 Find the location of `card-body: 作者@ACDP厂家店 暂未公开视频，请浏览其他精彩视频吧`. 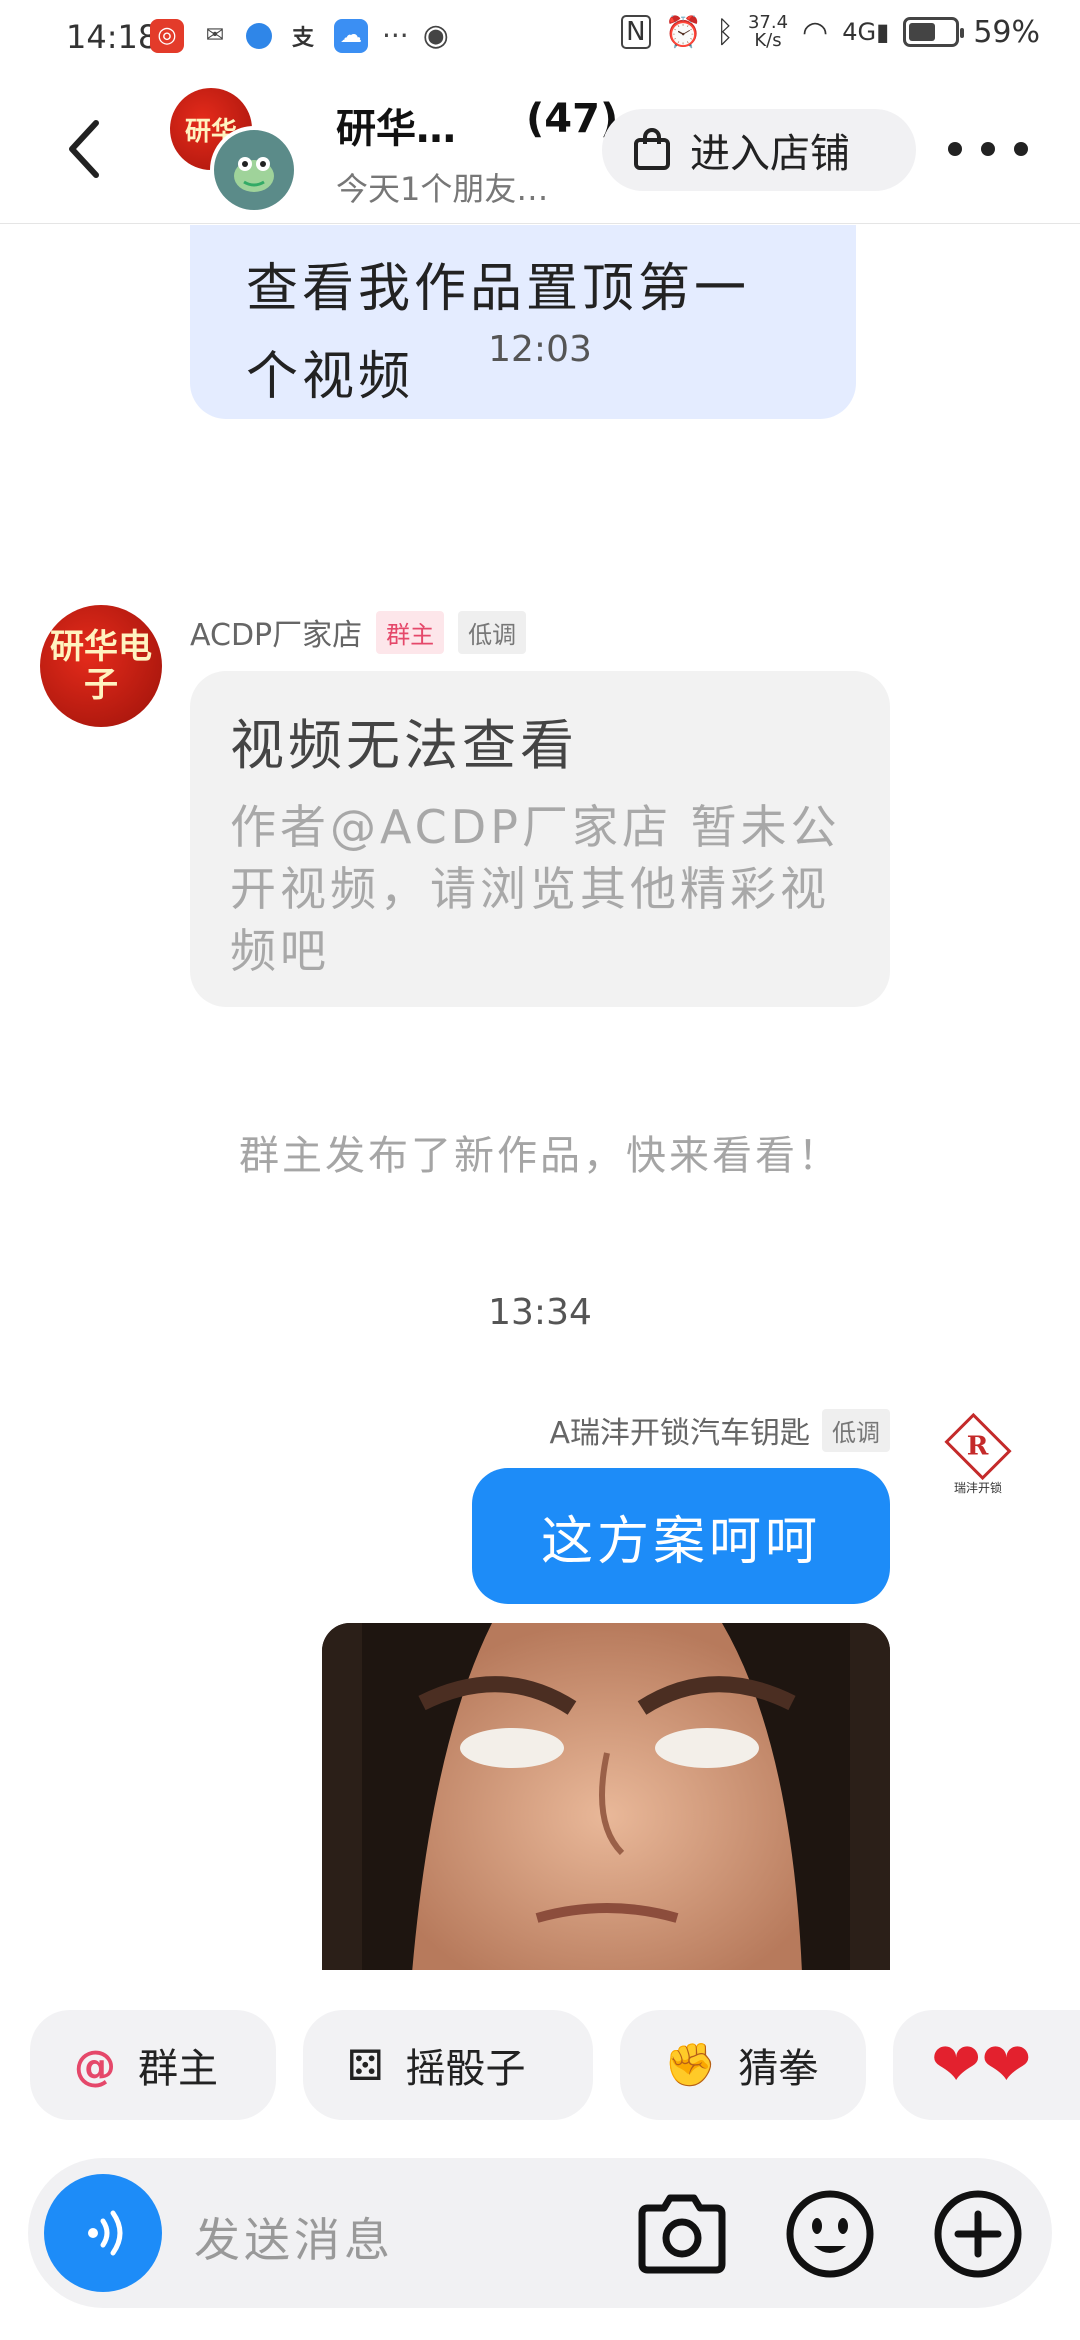

card-body: 作者@ACDP厂家店 暂未公开视频，请浏览其他精彩视频吧 is located at coordinates (535, 889).